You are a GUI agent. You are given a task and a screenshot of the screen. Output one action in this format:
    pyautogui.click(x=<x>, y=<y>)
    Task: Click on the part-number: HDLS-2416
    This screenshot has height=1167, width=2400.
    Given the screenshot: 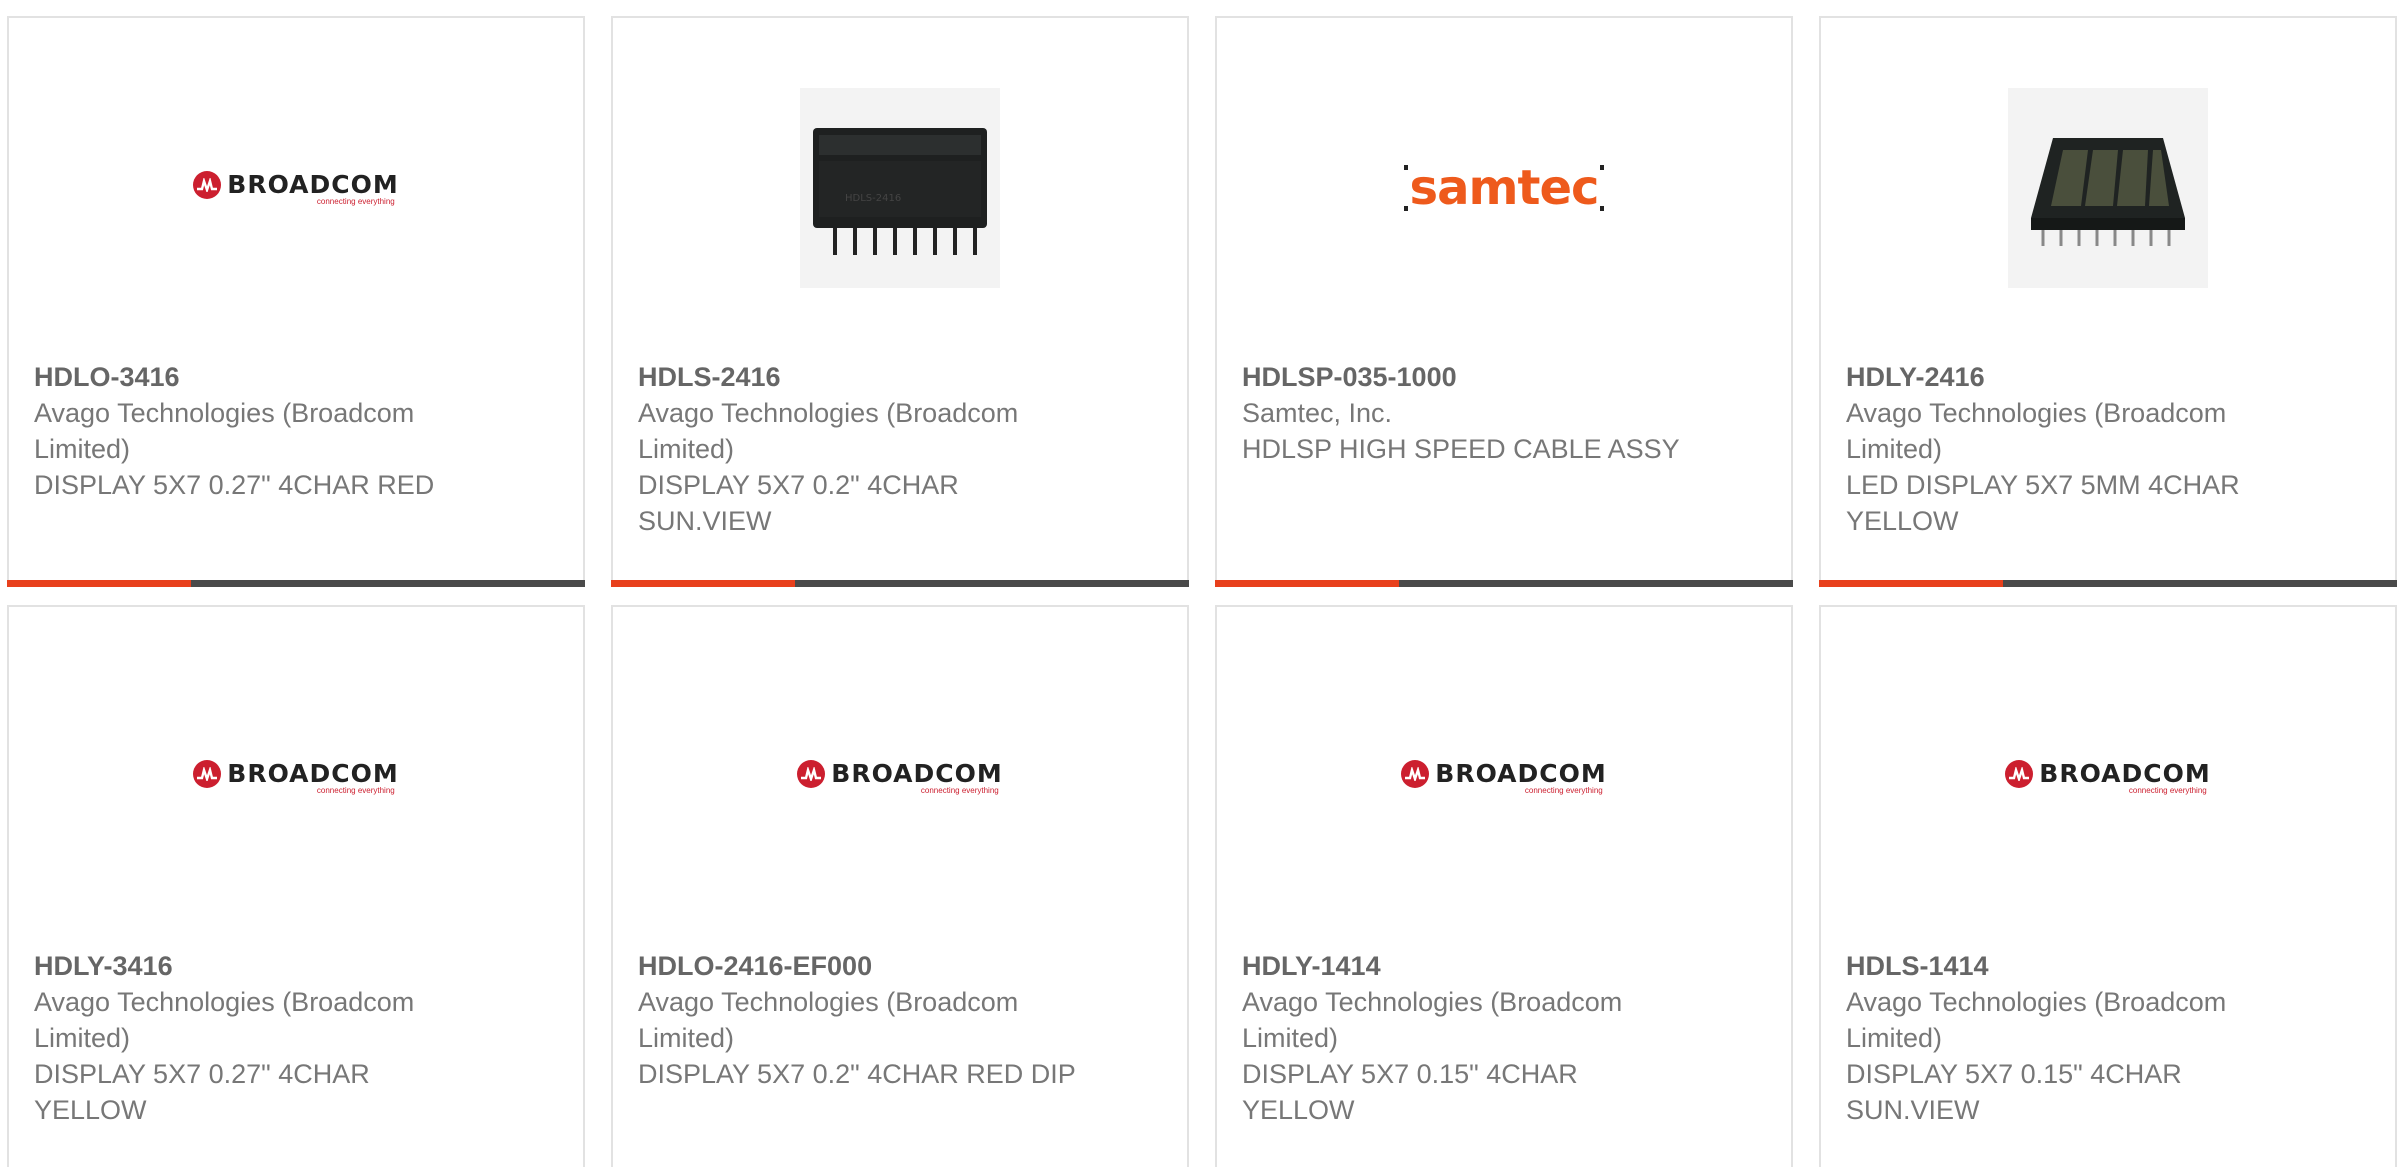 What is the action you would take?
    pyautogui.click(x=858, y=377)
    